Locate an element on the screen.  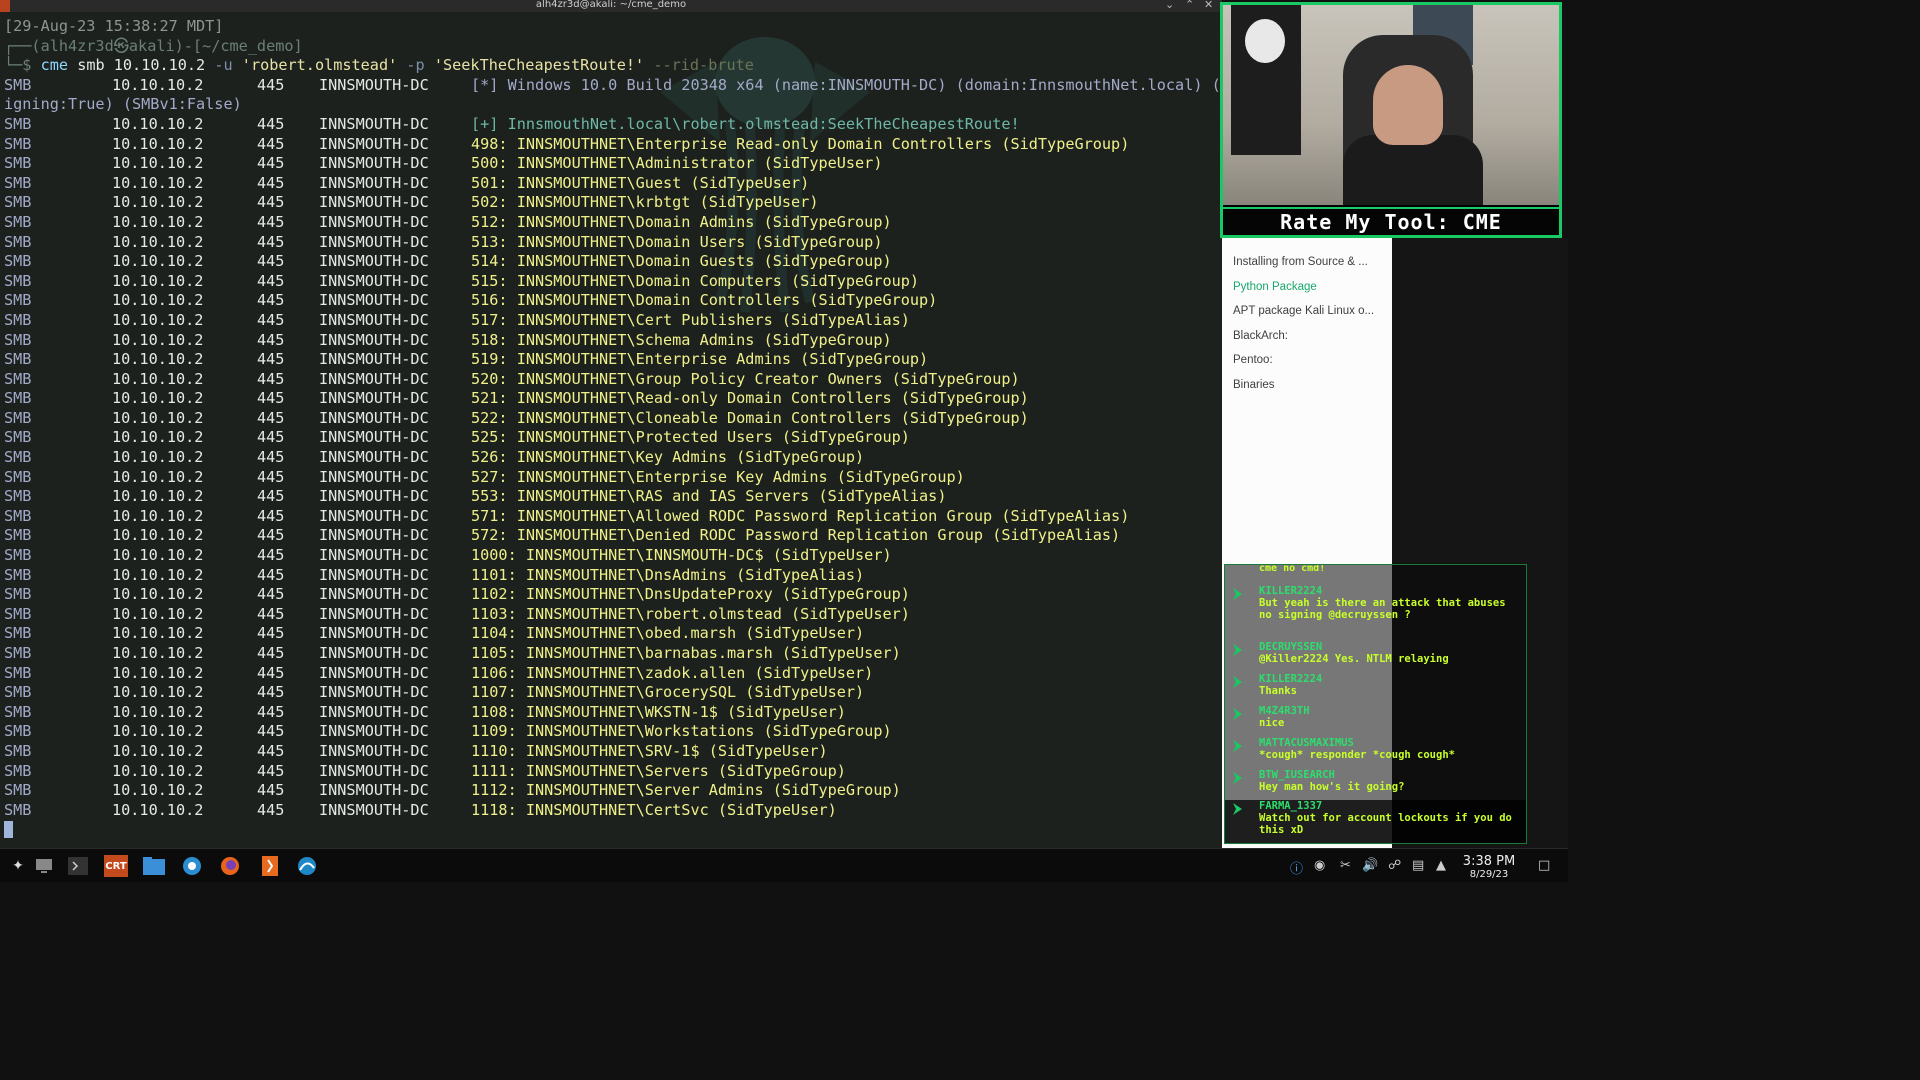
chevron-up-icon: ▲ is located at coordinates (1441, 865).